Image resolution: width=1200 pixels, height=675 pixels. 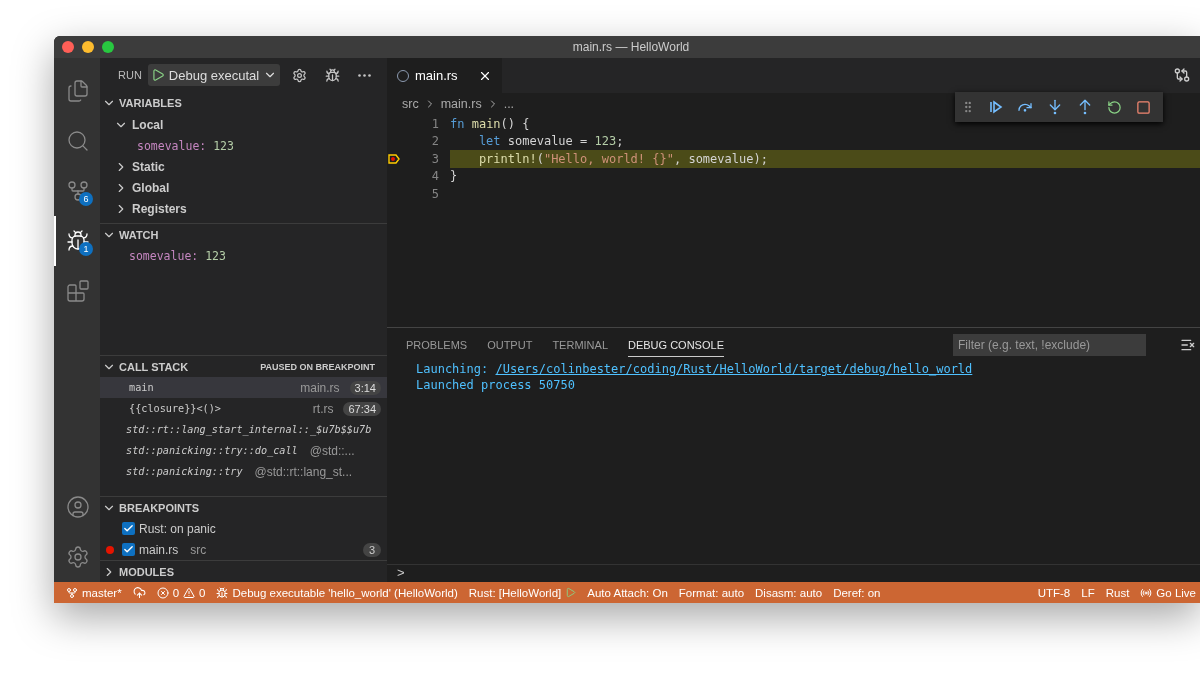 I want to click on panel-tab: TERMINAL, so click(x=580, y=345).